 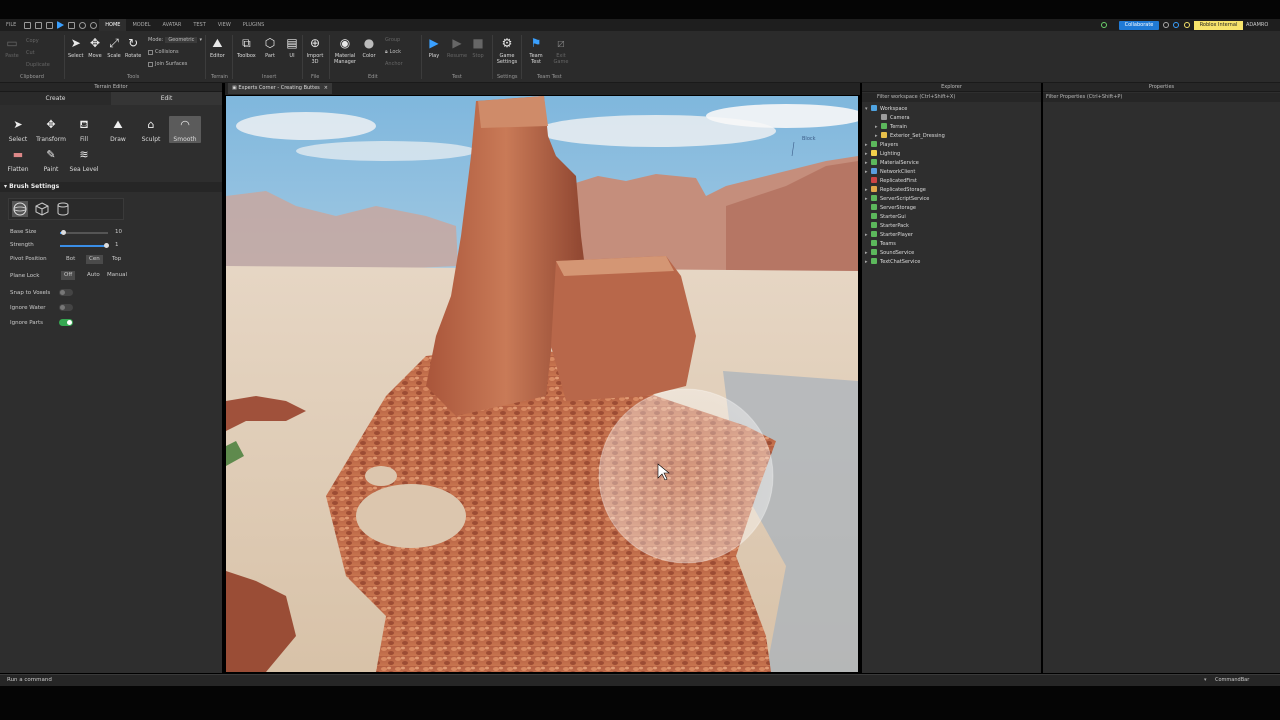 I want to click on brush-settings-header: ▾ Brush Settings, so click(x=111, y=187).